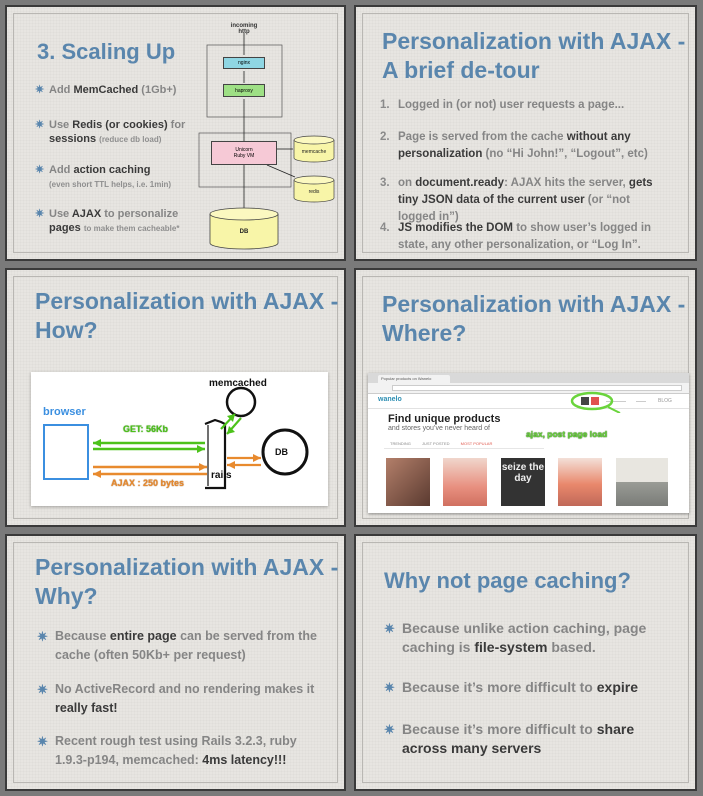 This screenshot has width=703, height=796. What do you see at coordinates (86, 214) in the screenshot?
I see `bullet-strong: AJAX` at bounding box center [86, 214].